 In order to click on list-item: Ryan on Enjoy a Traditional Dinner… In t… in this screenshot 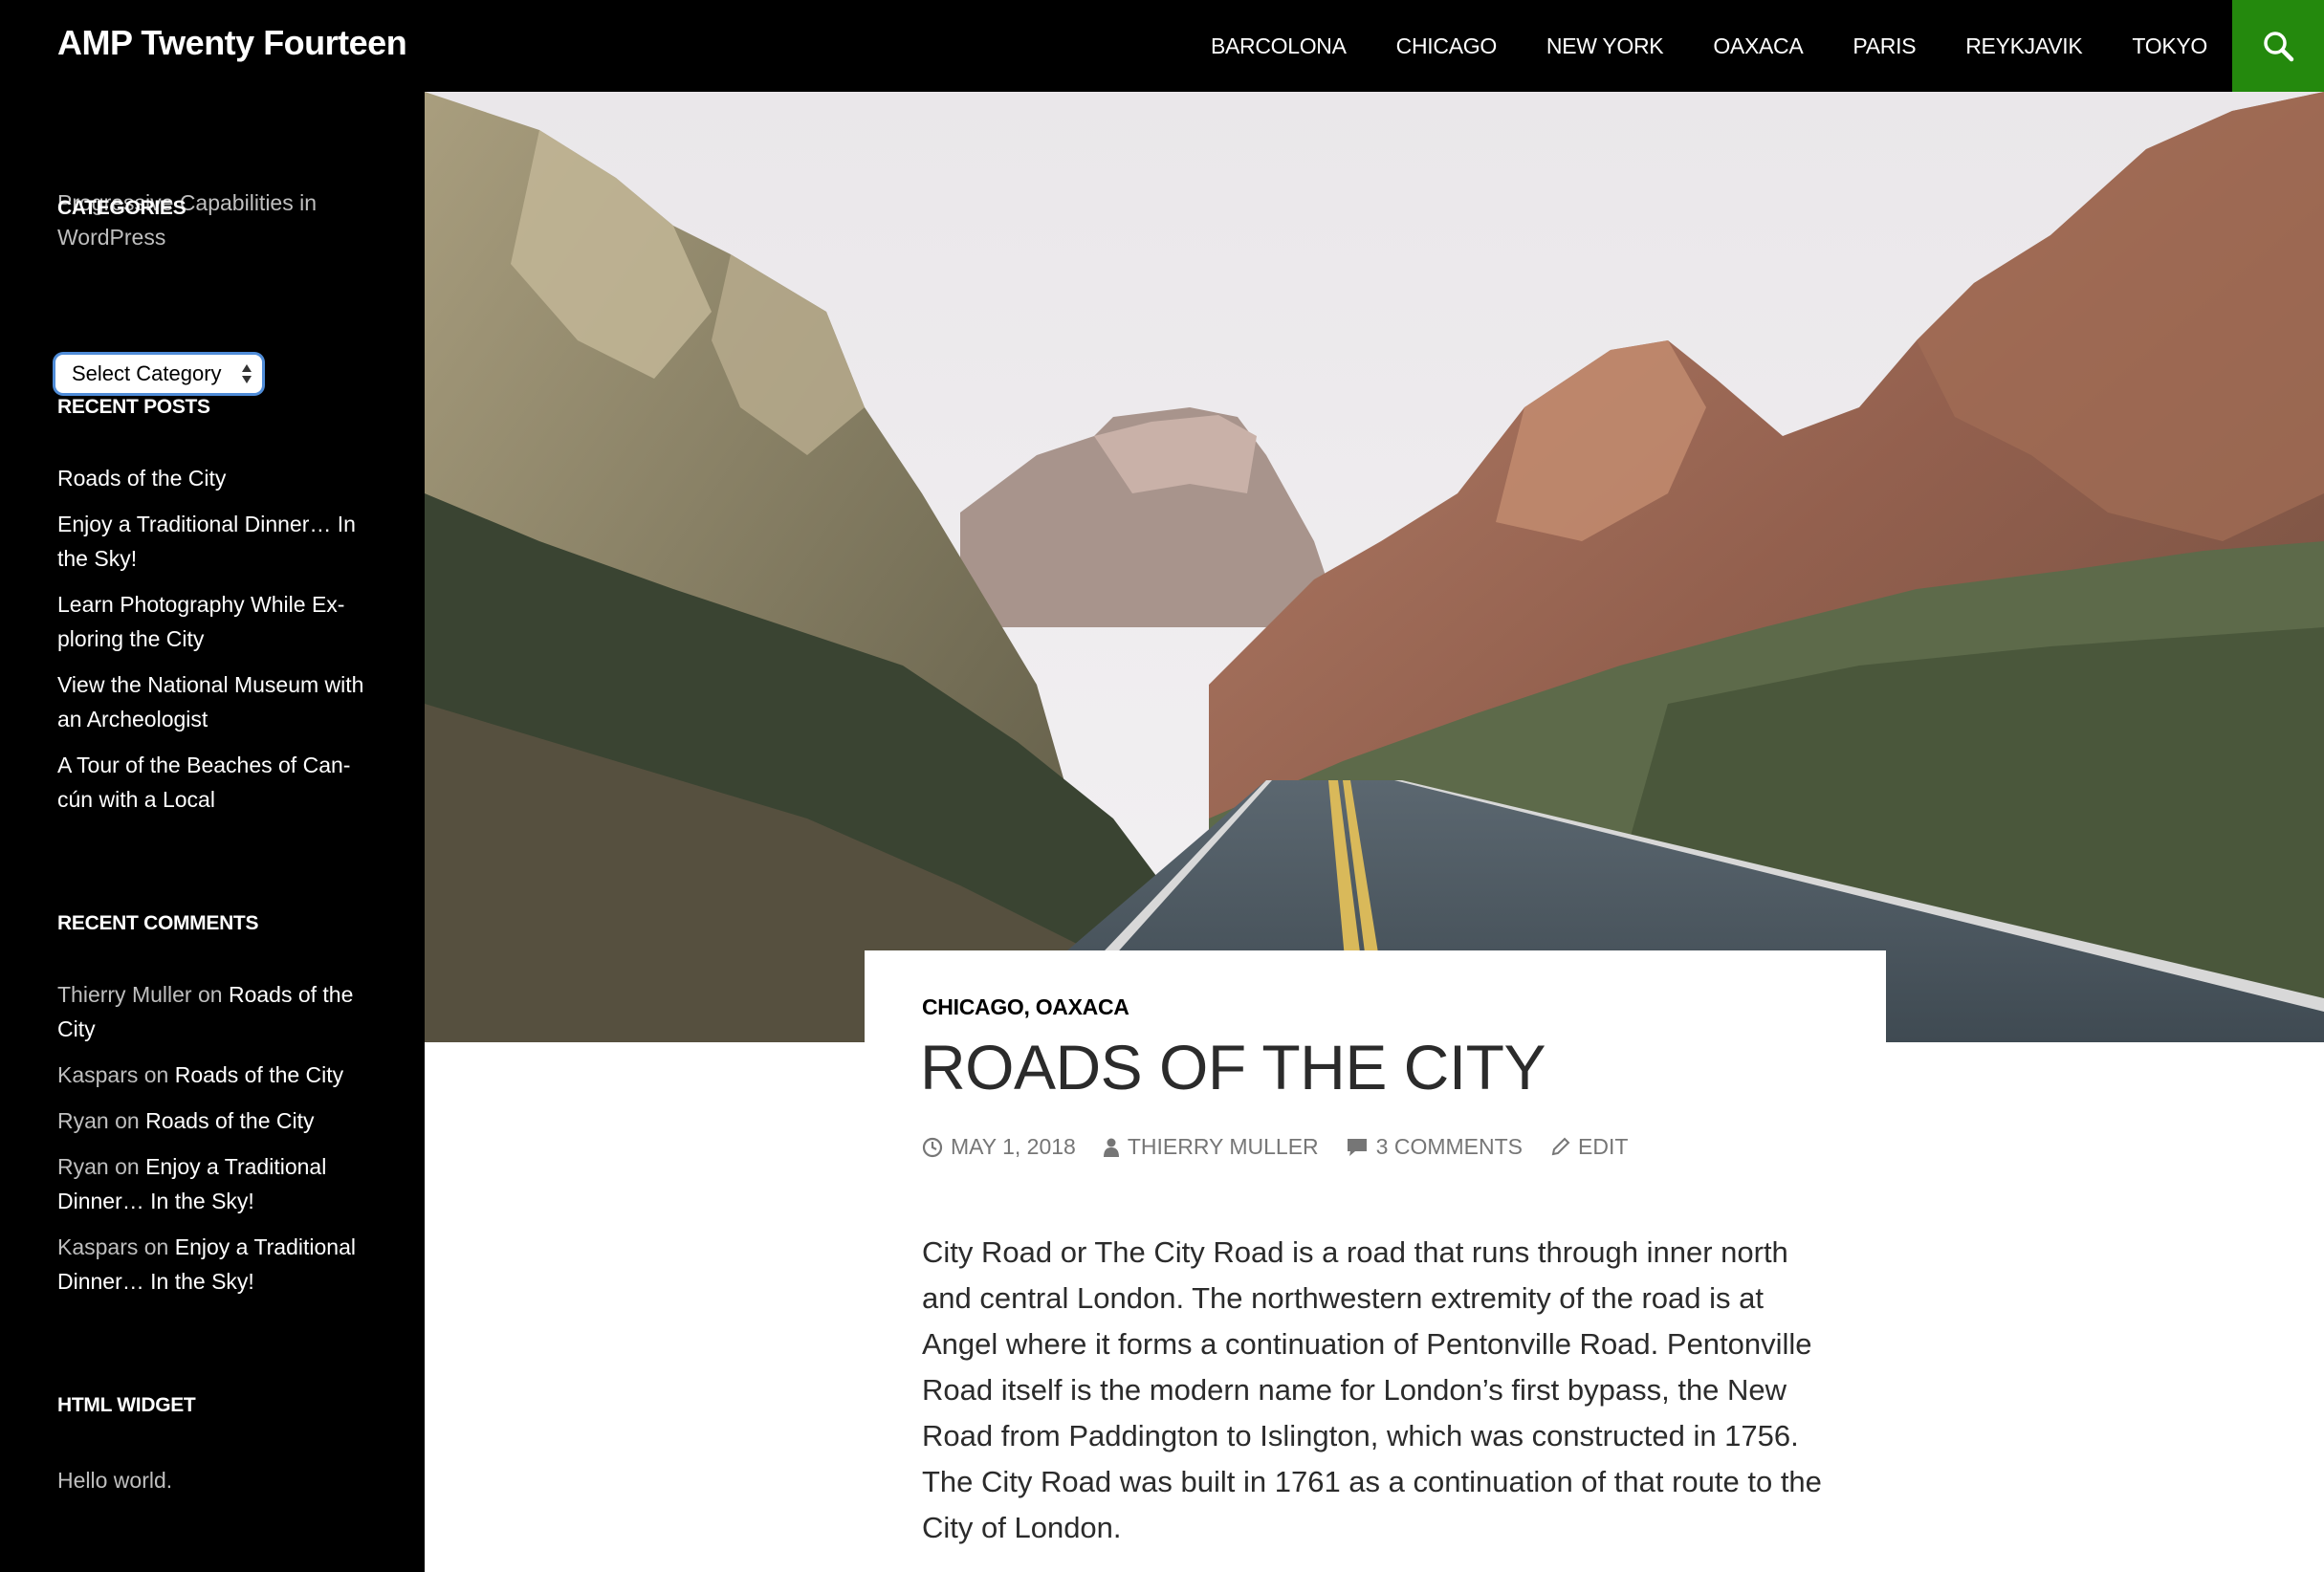, I will do `click(215, 1184)`.